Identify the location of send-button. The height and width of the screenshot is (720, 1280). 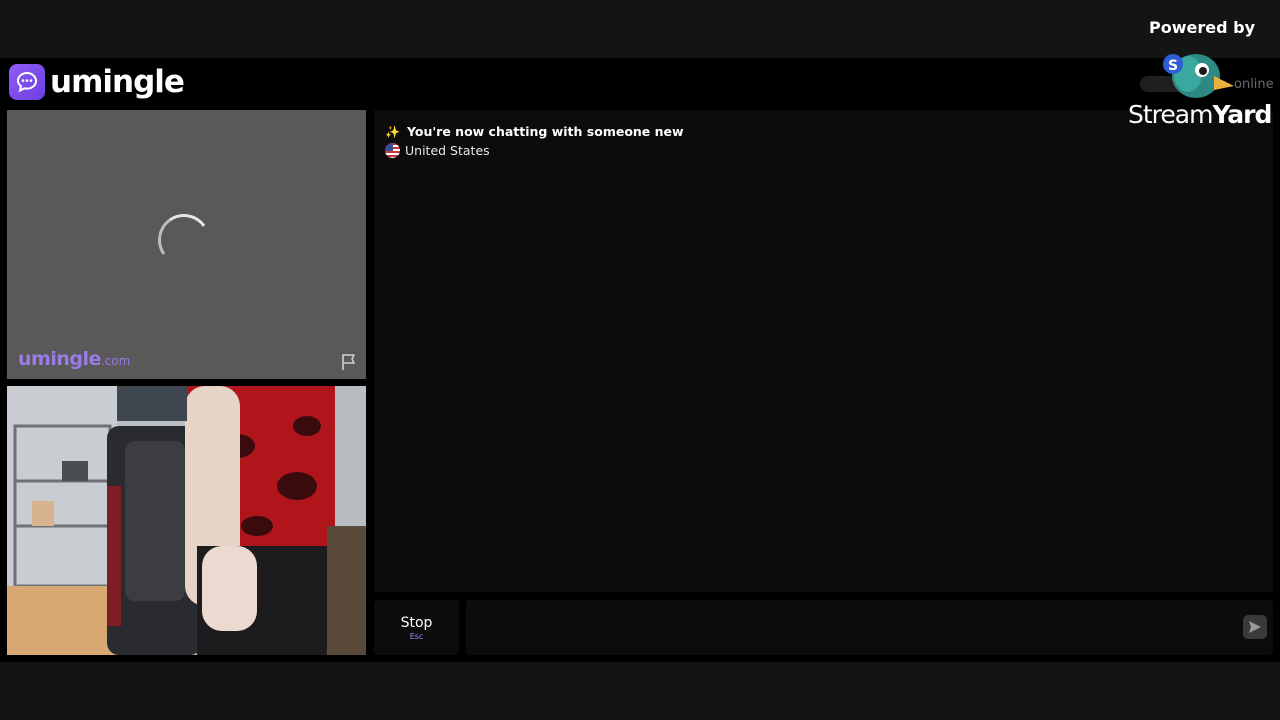
(1255, 627).